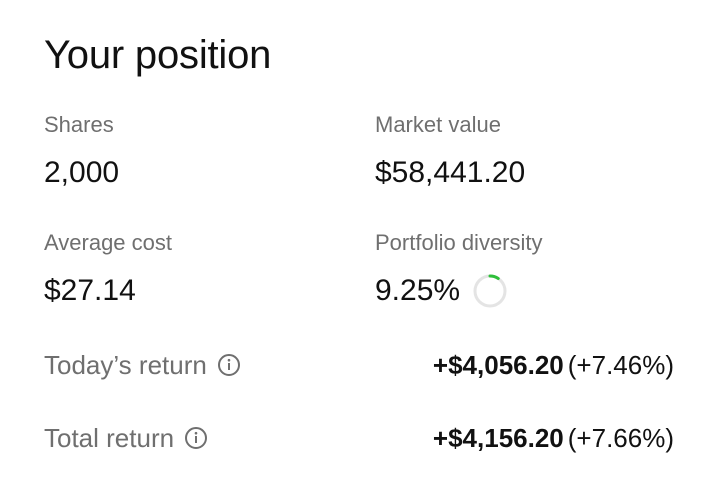 The height and width of the screenshot is (504, 720). What do you see at coordinates (108, 242) in the screenshot?
I see `average-cost-label: Average cost` at bounding box center [108, 242].